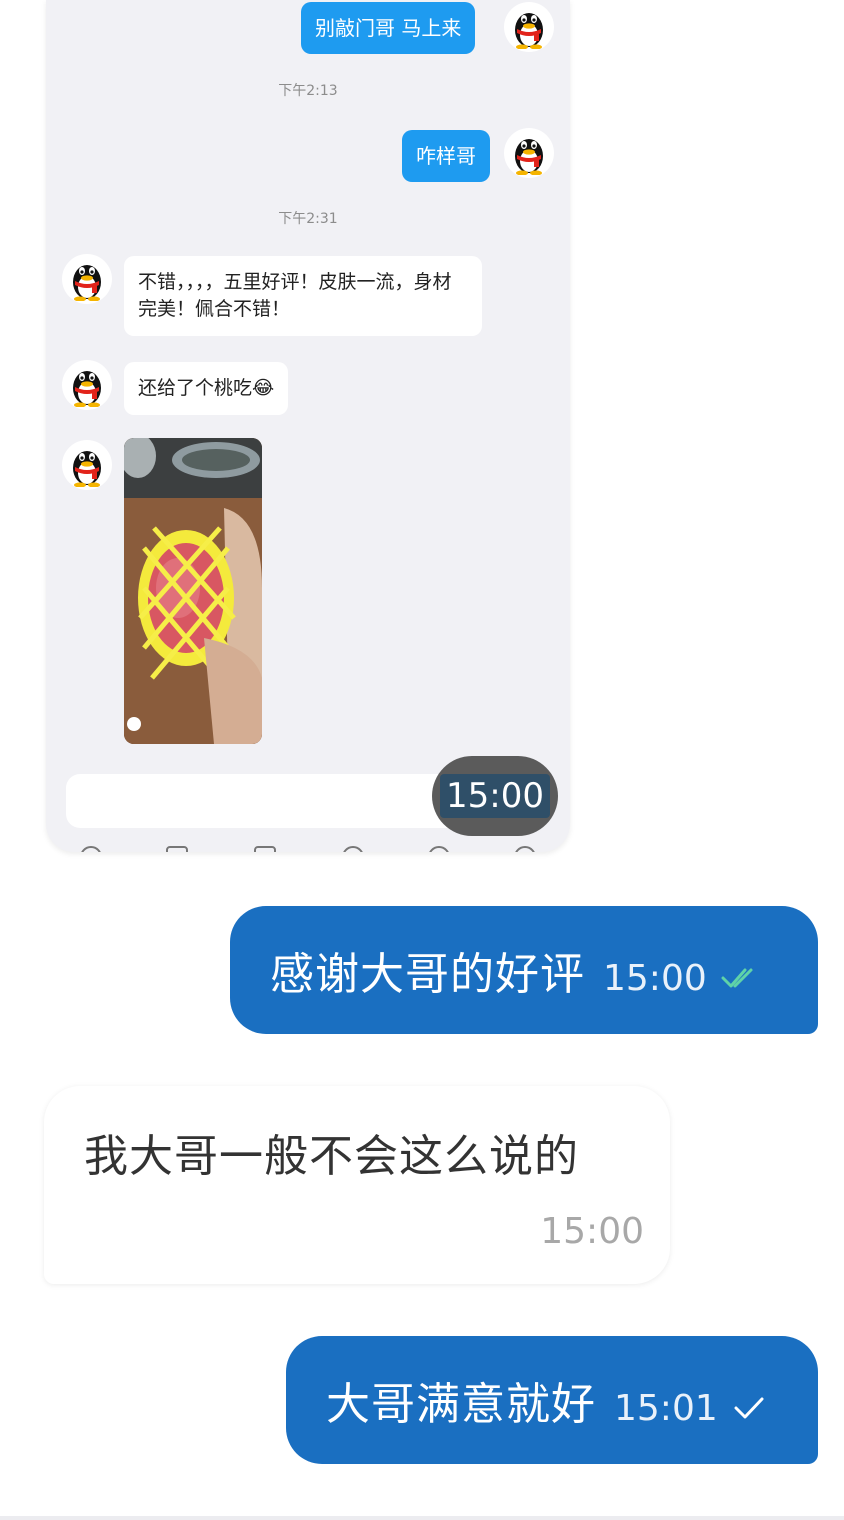 The image size is (844, 1520). Describe the element at coordinates (357, 1185) in the screenshot. I see `message-incoming: 我大哥一般不会这么说的 15:00` at that location.